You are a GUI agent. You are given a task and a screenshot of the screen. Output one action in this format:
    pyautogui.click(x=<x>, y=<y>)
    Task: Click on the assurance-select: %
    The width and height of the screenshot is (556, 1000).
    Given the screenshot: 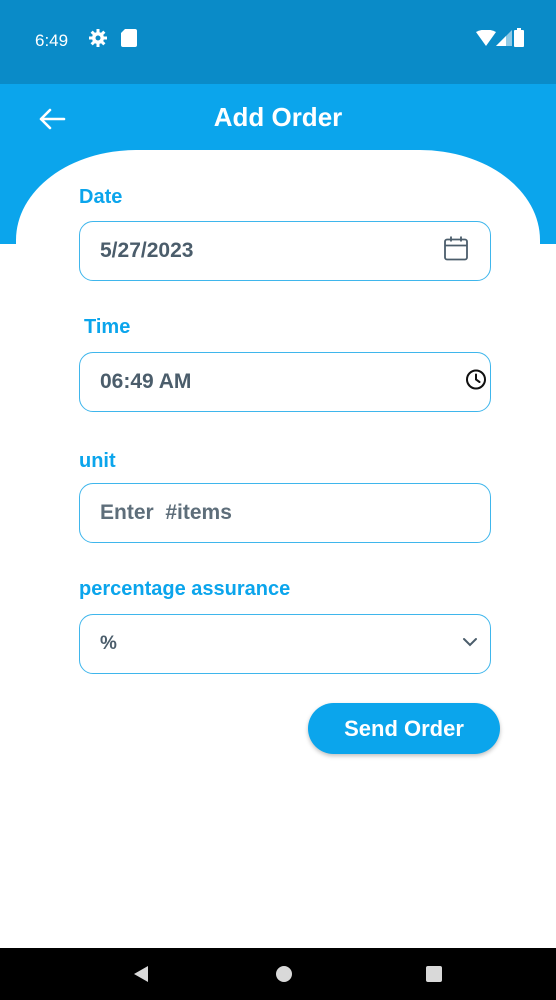 What is the action you would take?
    pyautogui.click(x=285, y=644)
    